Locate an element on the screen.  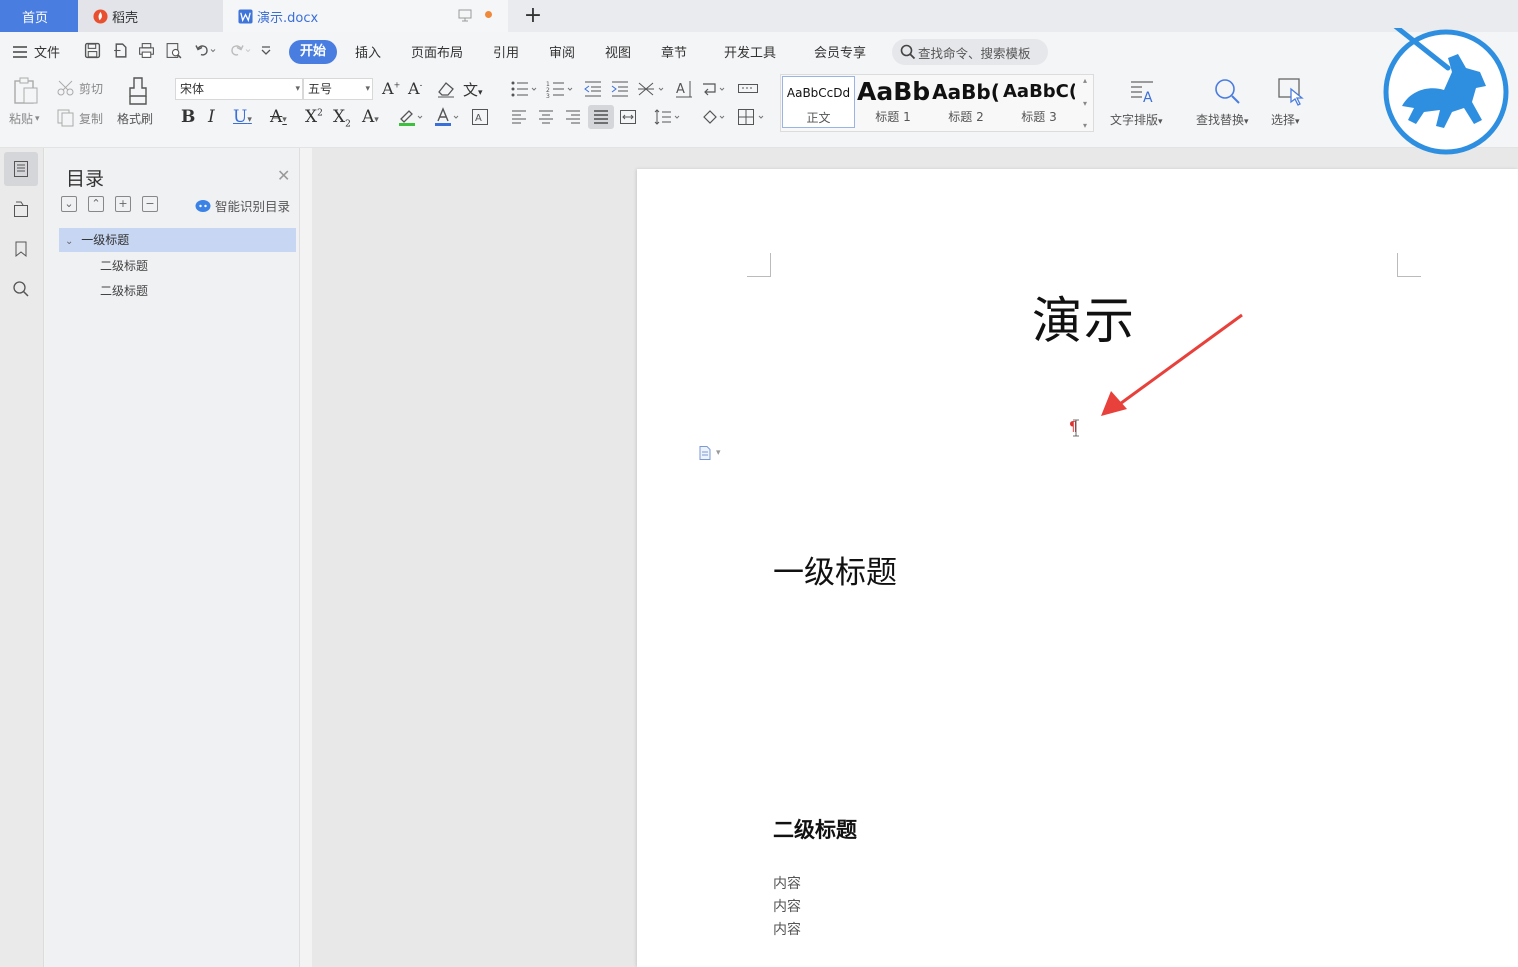
text-layout-icon: A is located at coordinates (1142, 92).